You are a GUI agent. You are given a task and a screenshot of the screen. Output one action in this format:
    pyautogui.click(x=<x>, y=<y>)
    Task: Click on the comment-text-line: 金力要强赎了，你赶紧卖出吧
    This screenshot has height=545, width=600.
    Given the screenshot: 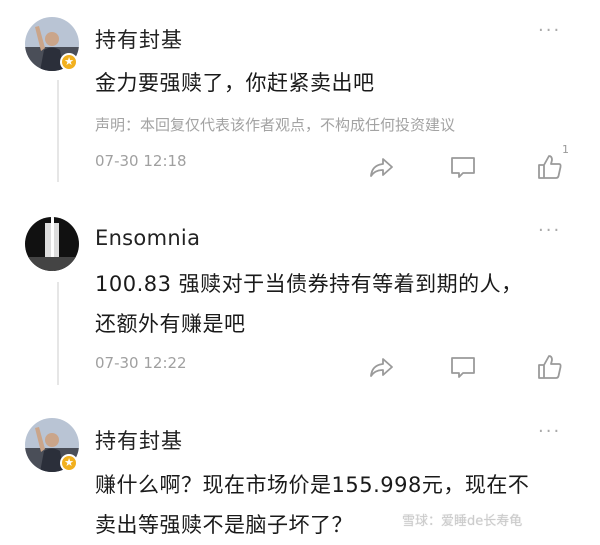 What is the action you would take?
    pyautogui.click(x=235, y=83)
    